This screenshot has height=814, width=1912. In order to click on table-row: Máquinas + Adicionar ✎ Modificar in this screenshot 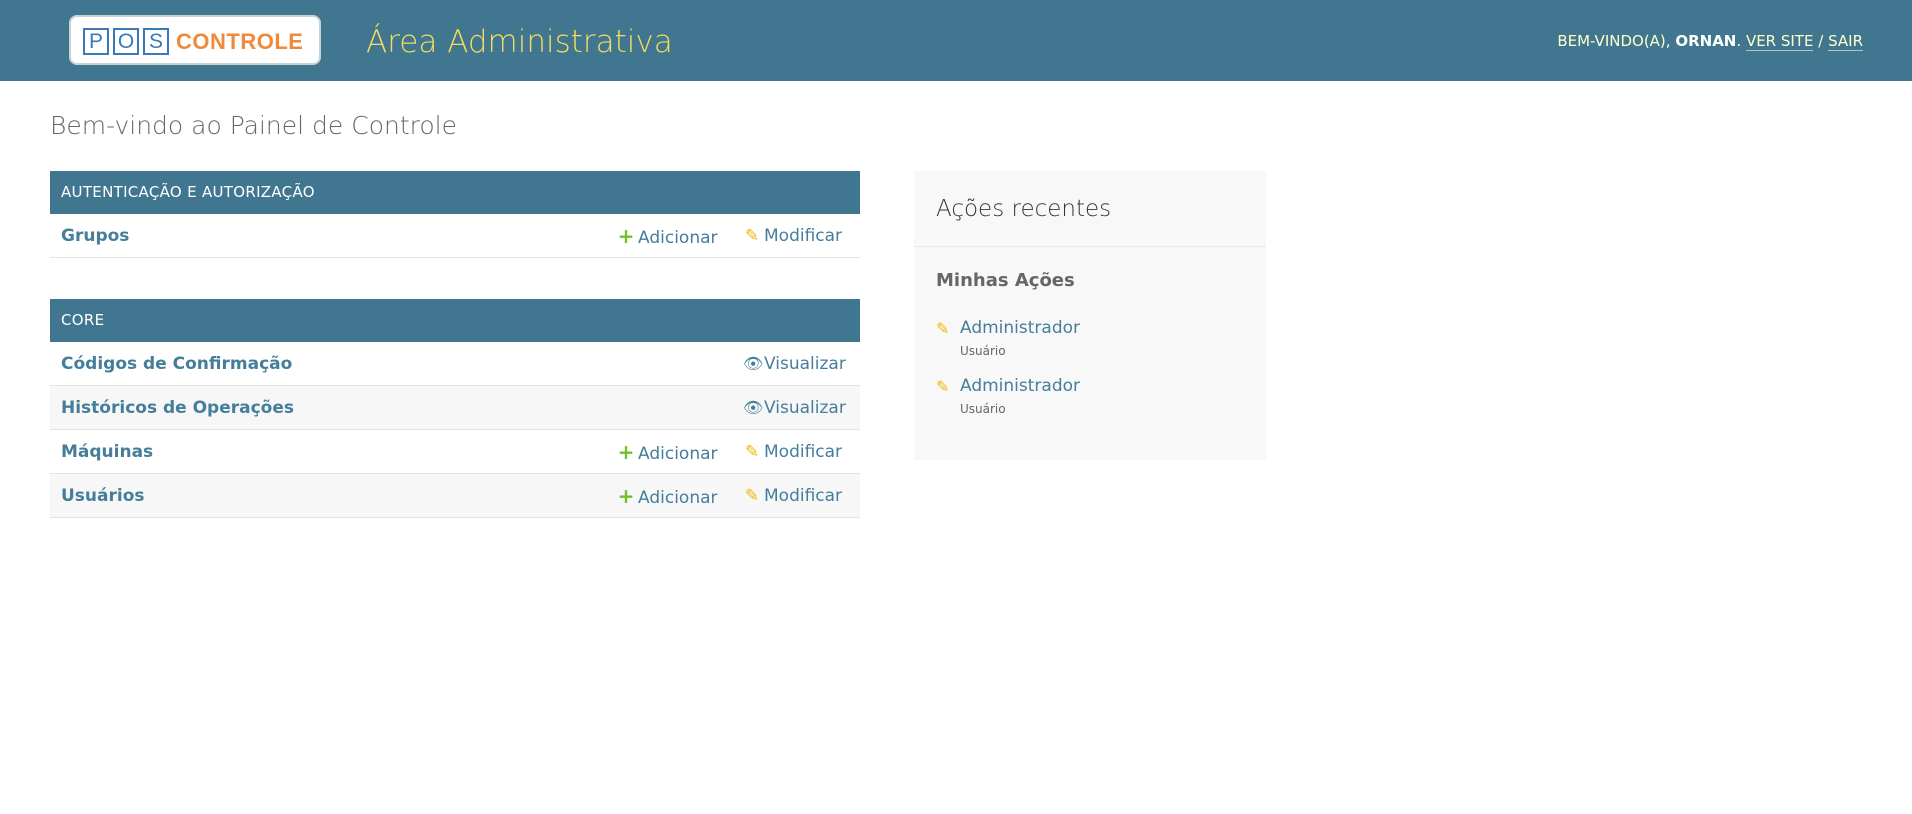, I will do `click(455, 452)`.